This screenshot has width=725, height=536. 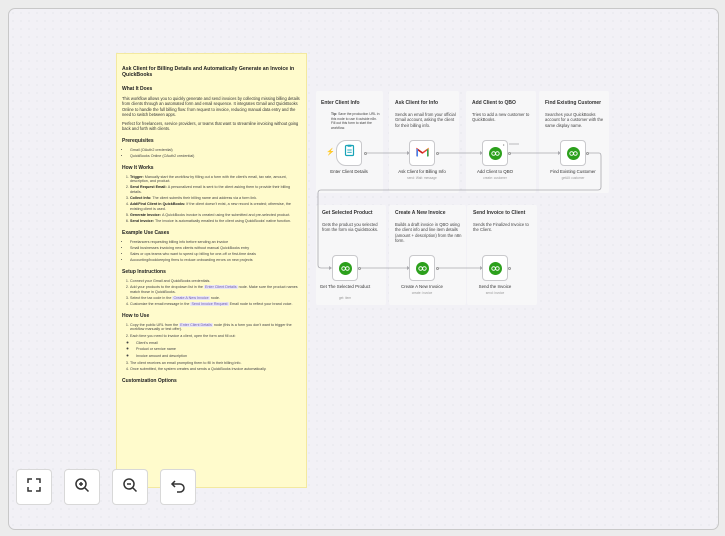 What do you see at coordinates (495, 293) in the screenshot?
I see `node-subtitle: send: invoice` at bounding box center [495, 293].